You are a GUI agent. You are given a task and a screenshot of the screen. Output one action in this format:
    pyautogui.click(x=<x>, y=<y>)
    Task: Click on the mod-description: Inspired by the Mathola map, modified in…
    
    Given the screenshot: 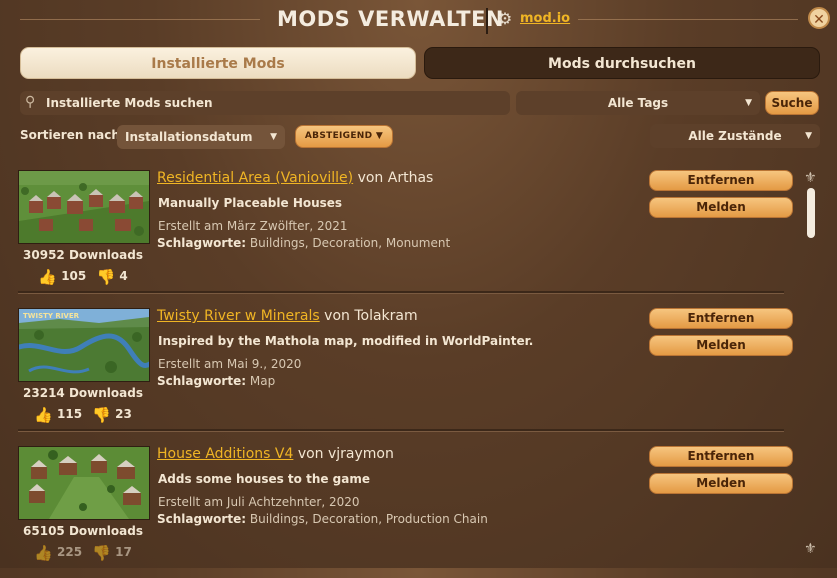 What is the action you would take?
    pyautogui.click(x=346, y=341)
    